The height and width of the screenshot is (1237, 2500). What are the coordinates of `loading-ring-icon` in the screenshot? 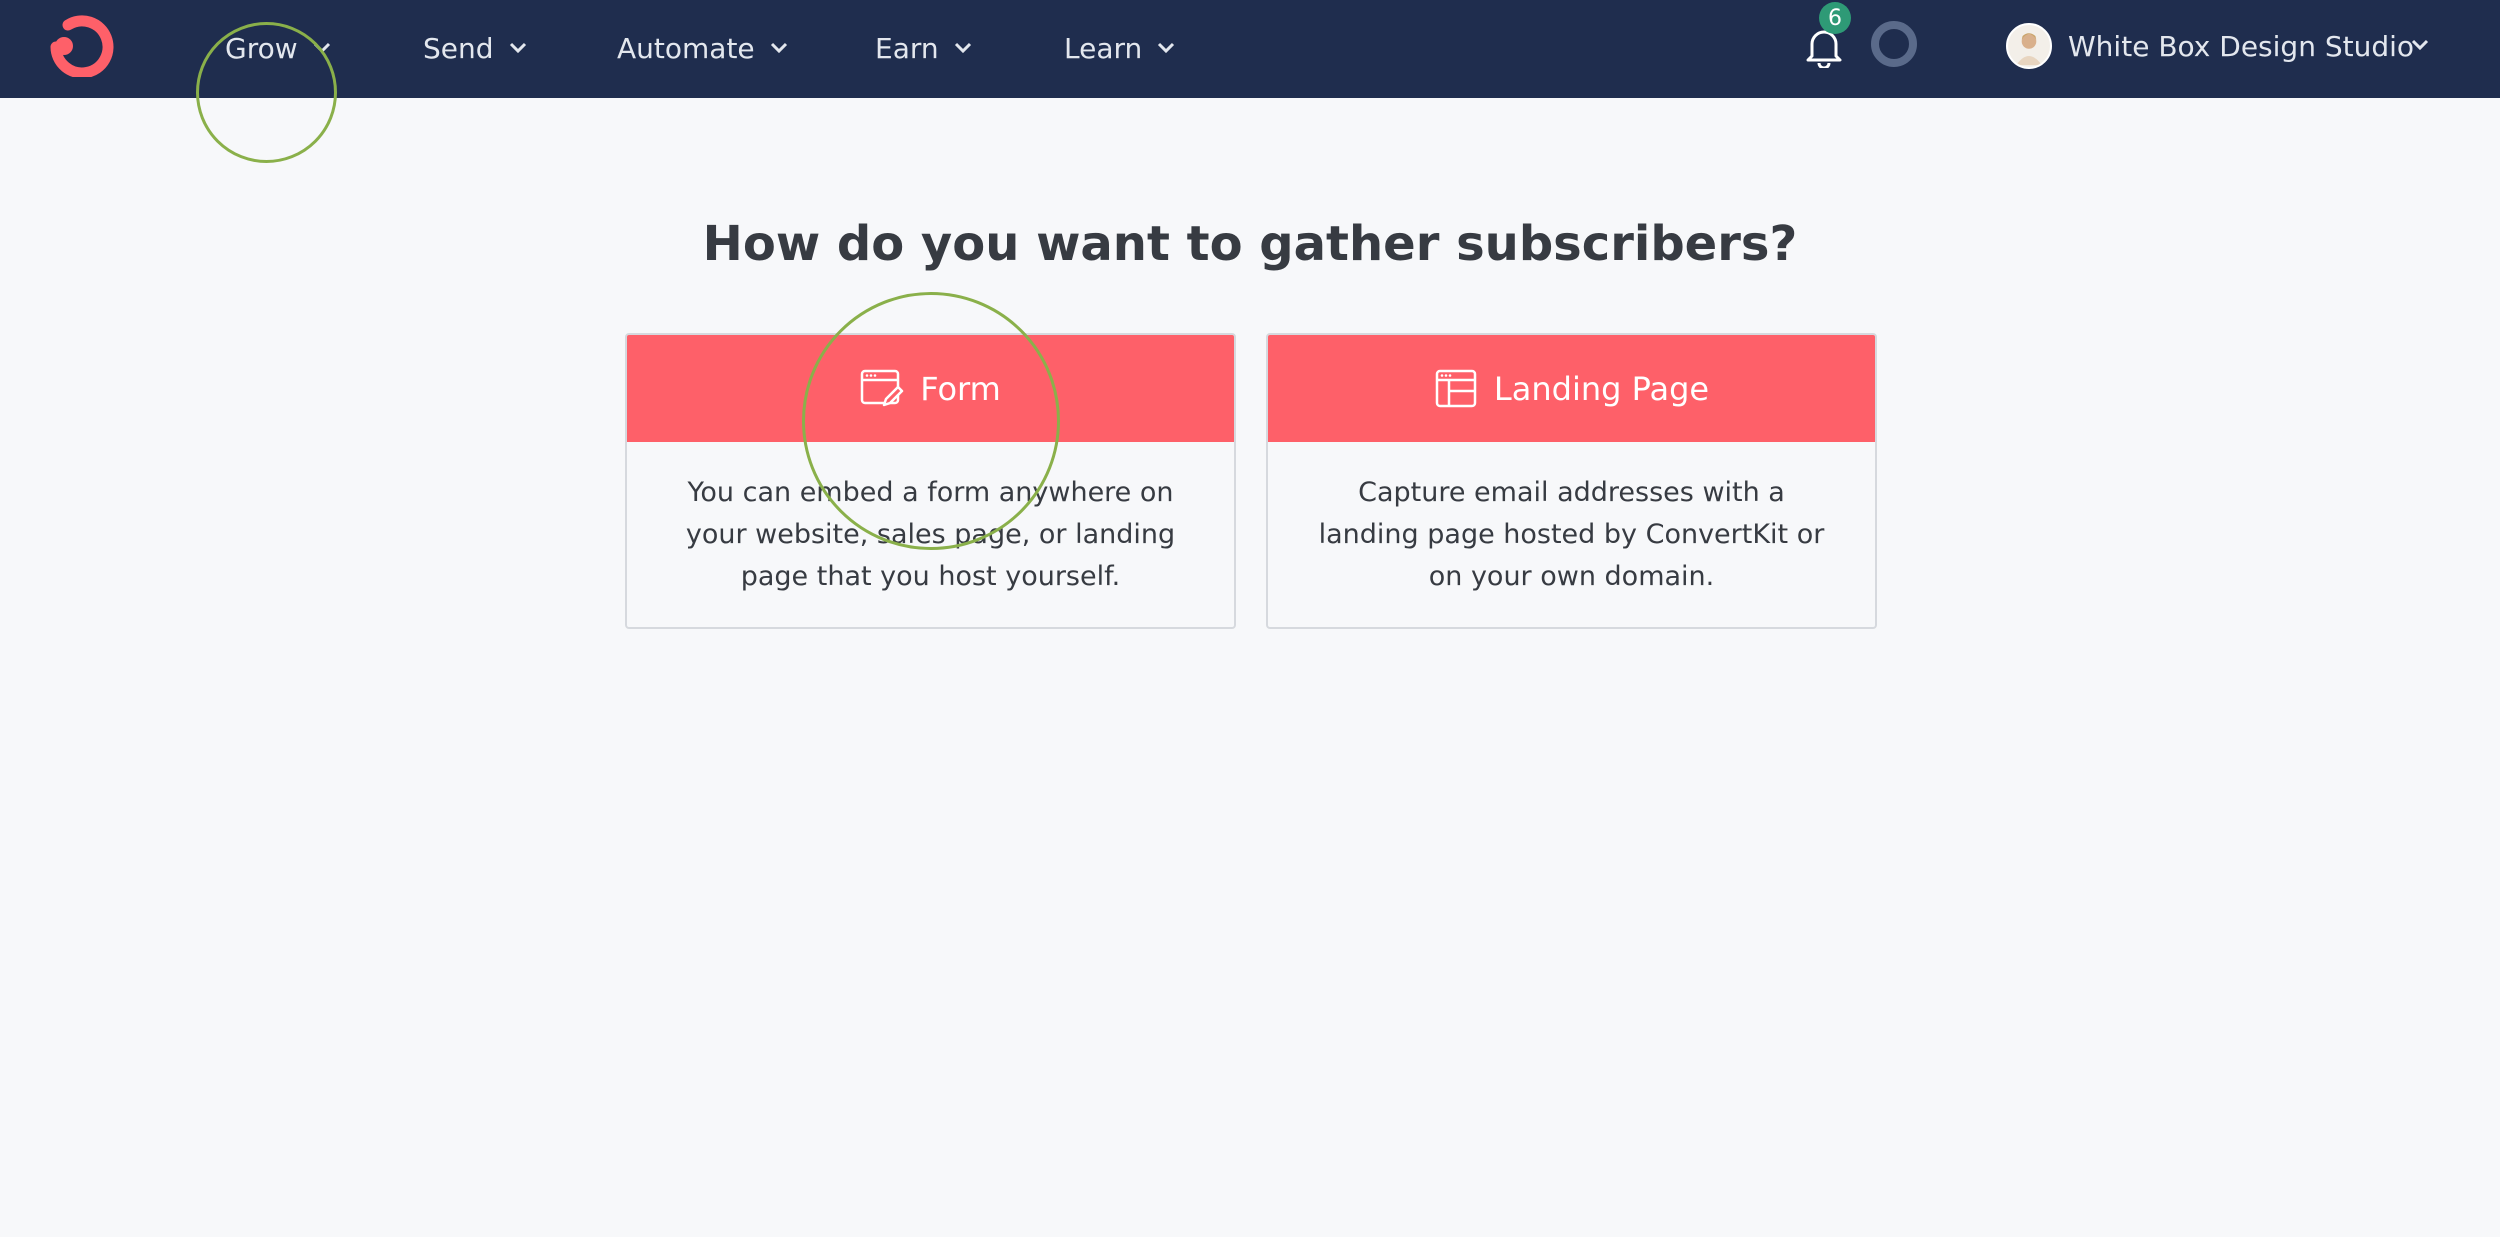 It's located at (1894, 44).